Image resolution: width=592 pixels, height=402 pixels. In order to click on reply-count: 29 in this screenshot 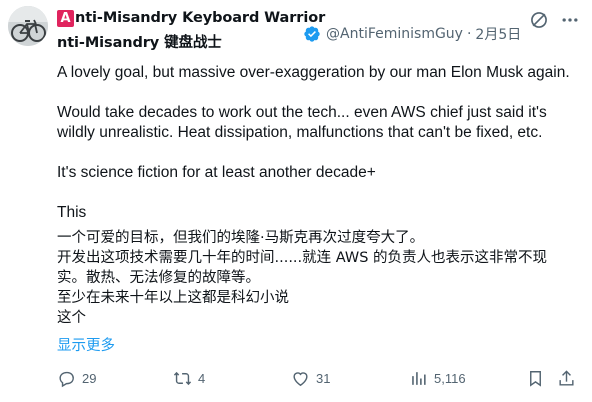, I will do `click(89, 378)`.